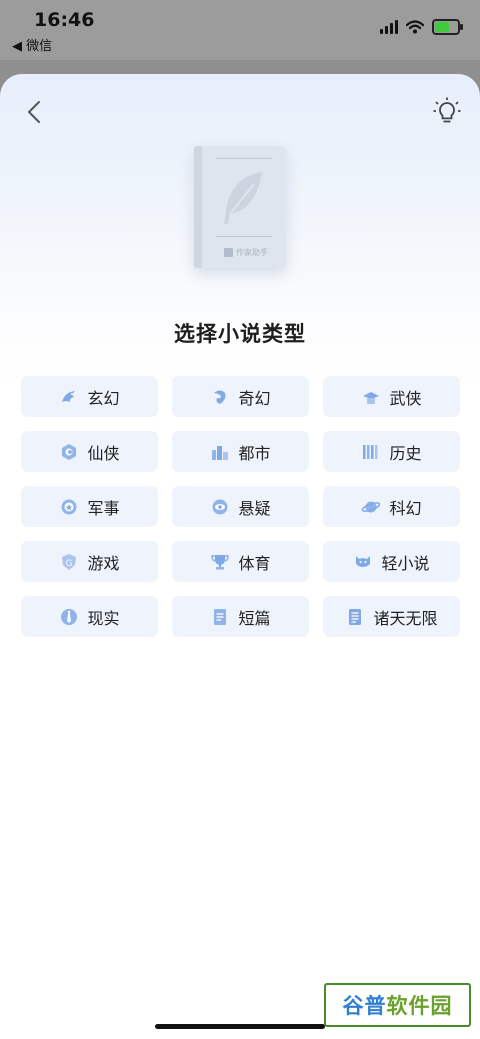 The width and height of the screenshot is (480, 1039). Describe the element at coordinates (89, 506) in the screenshot. I see `category-junshi: 军事` at that location.